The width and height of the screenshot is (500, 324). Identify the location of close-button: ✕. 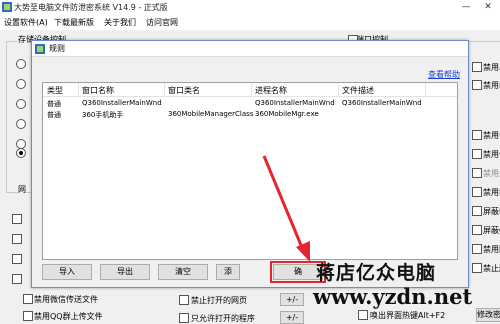
(488, 7).